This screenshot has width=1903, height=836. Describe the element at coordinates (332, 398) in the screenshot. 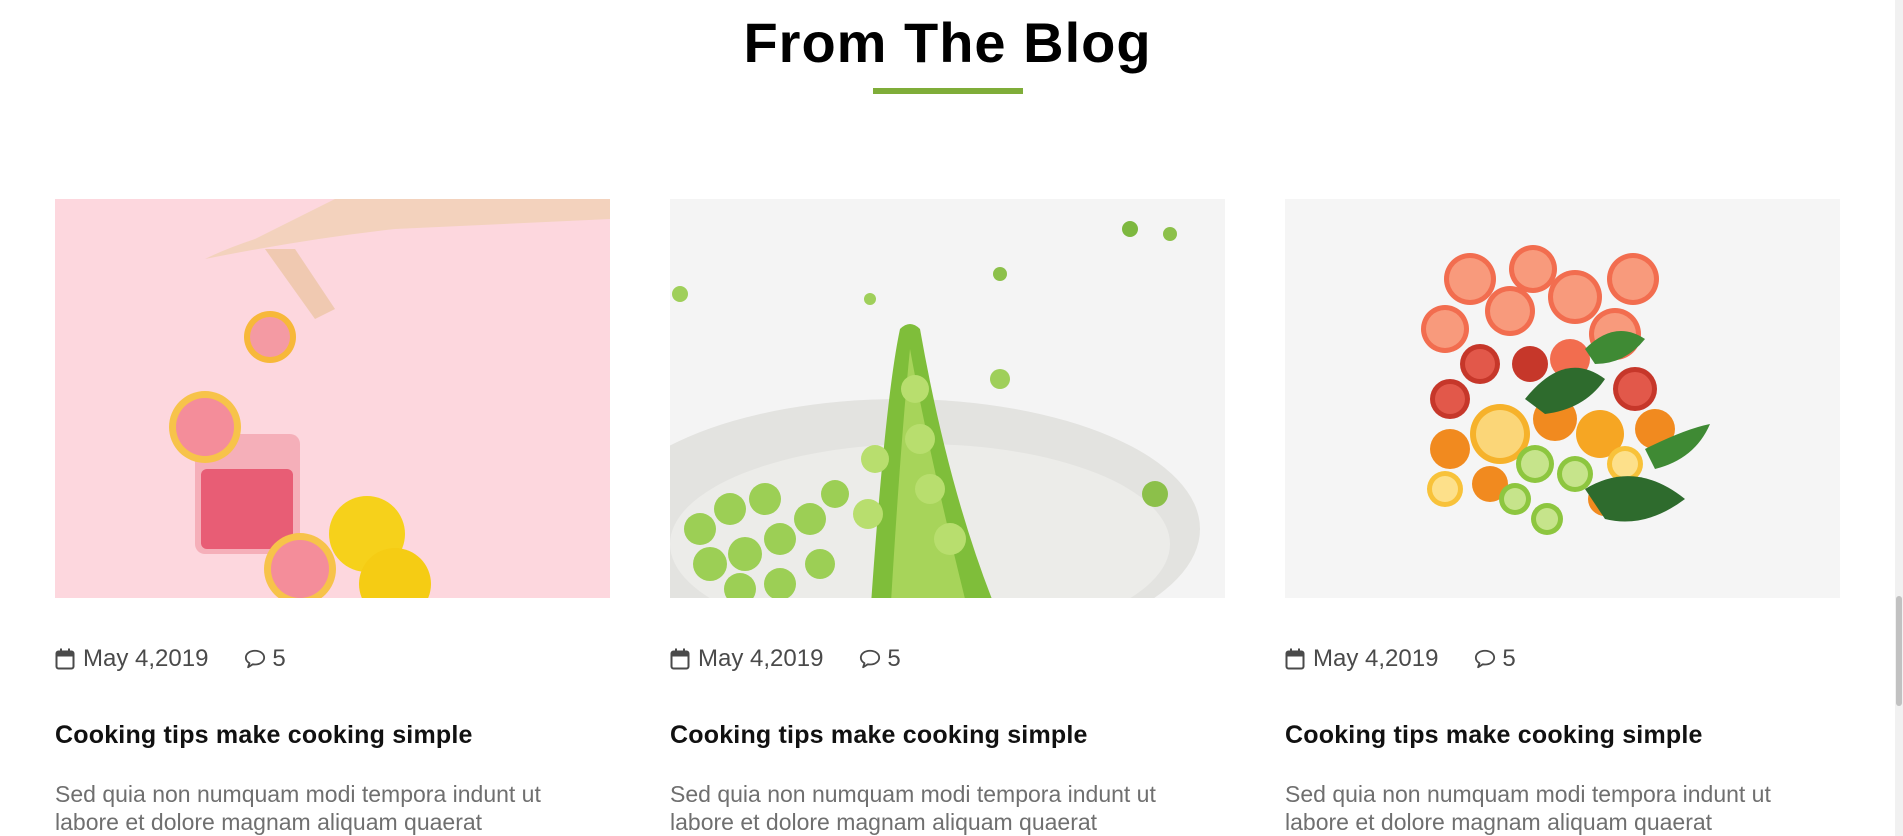

I see `blog-image-grapefruit-drink` at that location.